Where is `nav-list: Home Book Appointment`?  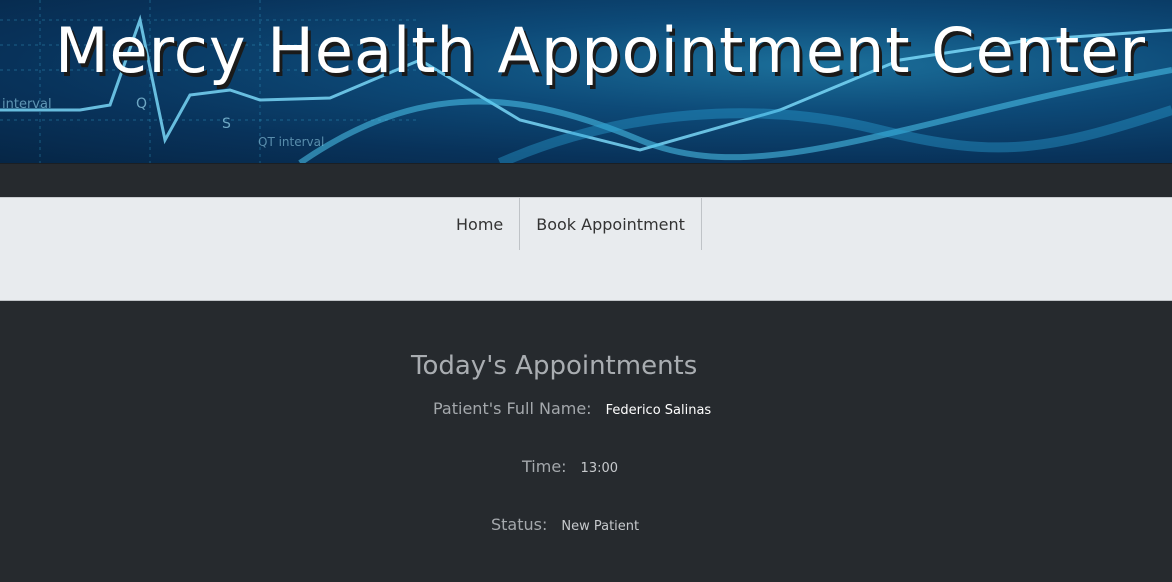 nav-list: Home Book Appointment is located at coordinates (571, 224).